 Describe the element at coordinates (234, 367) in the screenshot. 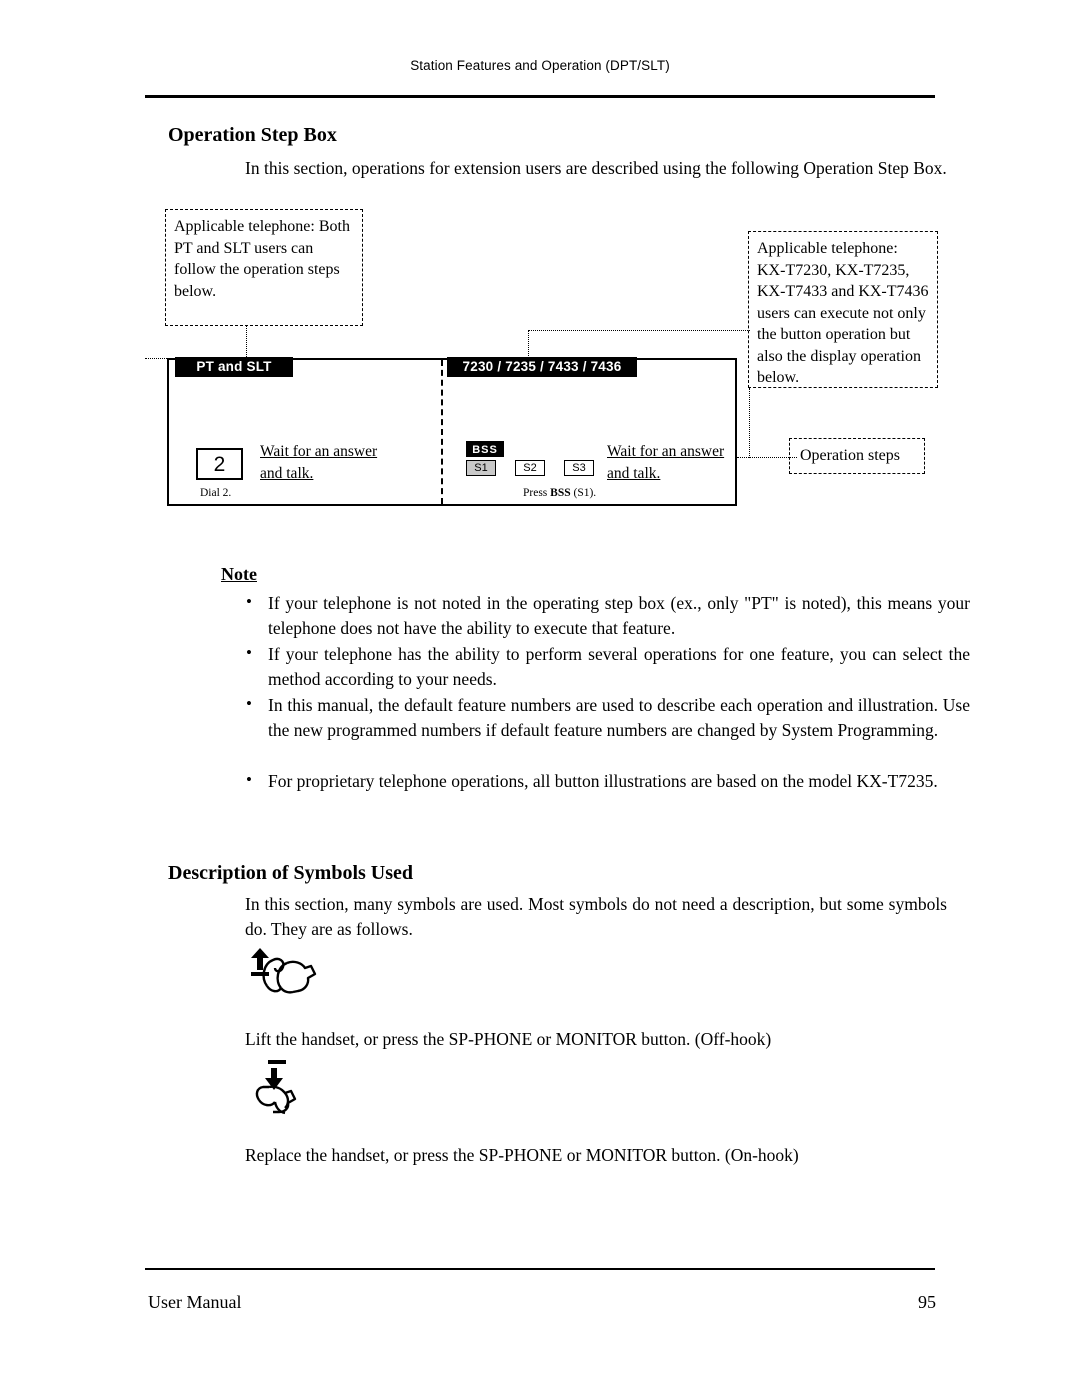

I see `tag-pt-and-slt: PT and SLT` at that location.